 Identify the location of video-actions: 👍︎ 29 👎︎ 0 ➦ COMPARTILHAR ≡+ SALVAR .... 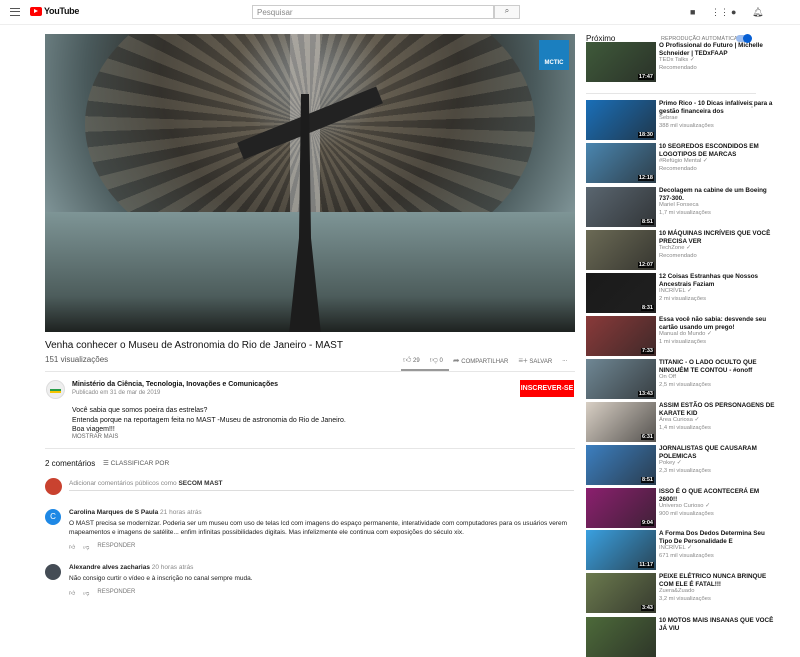
(485, 360).